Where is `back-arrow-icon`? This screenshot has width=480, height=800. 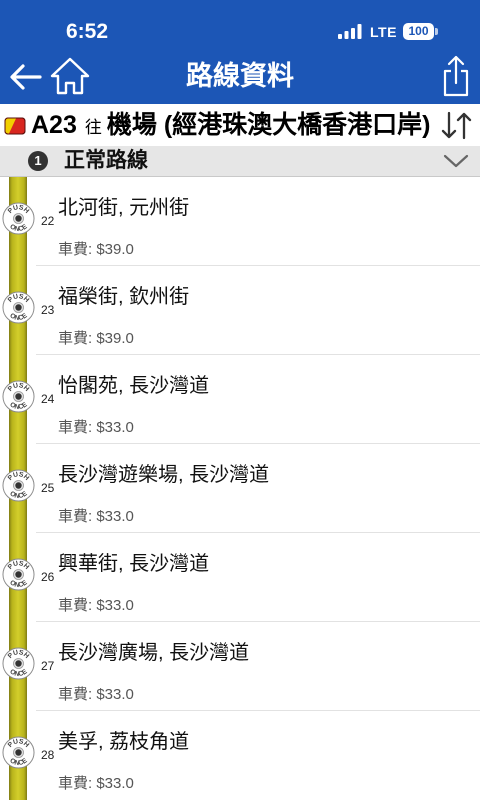 back-arrow-icon is located at coordinates (26, 77).